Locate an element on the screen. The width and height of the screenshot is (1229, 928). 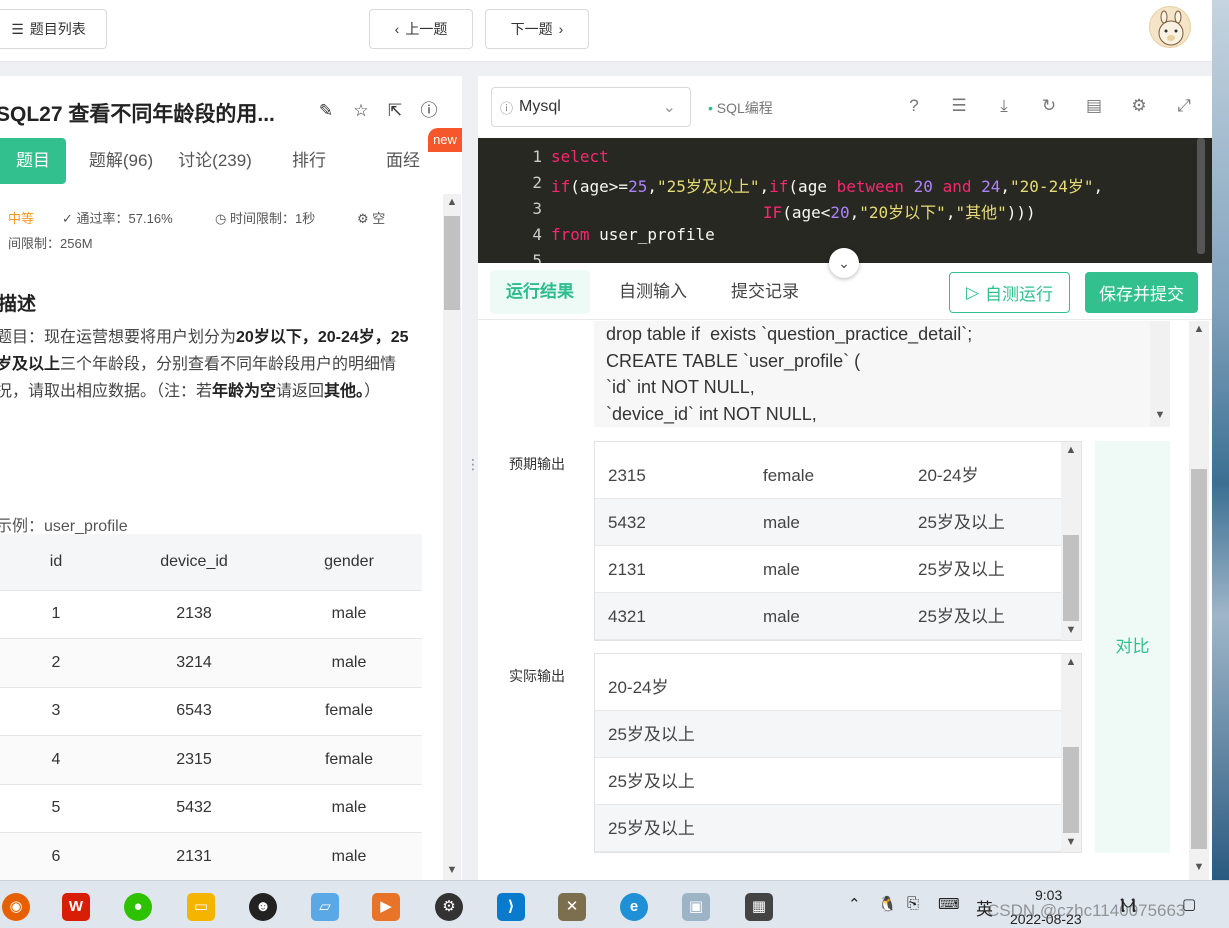
save-submit-button: 保存并提交 is located at coordinates (1141, 292).